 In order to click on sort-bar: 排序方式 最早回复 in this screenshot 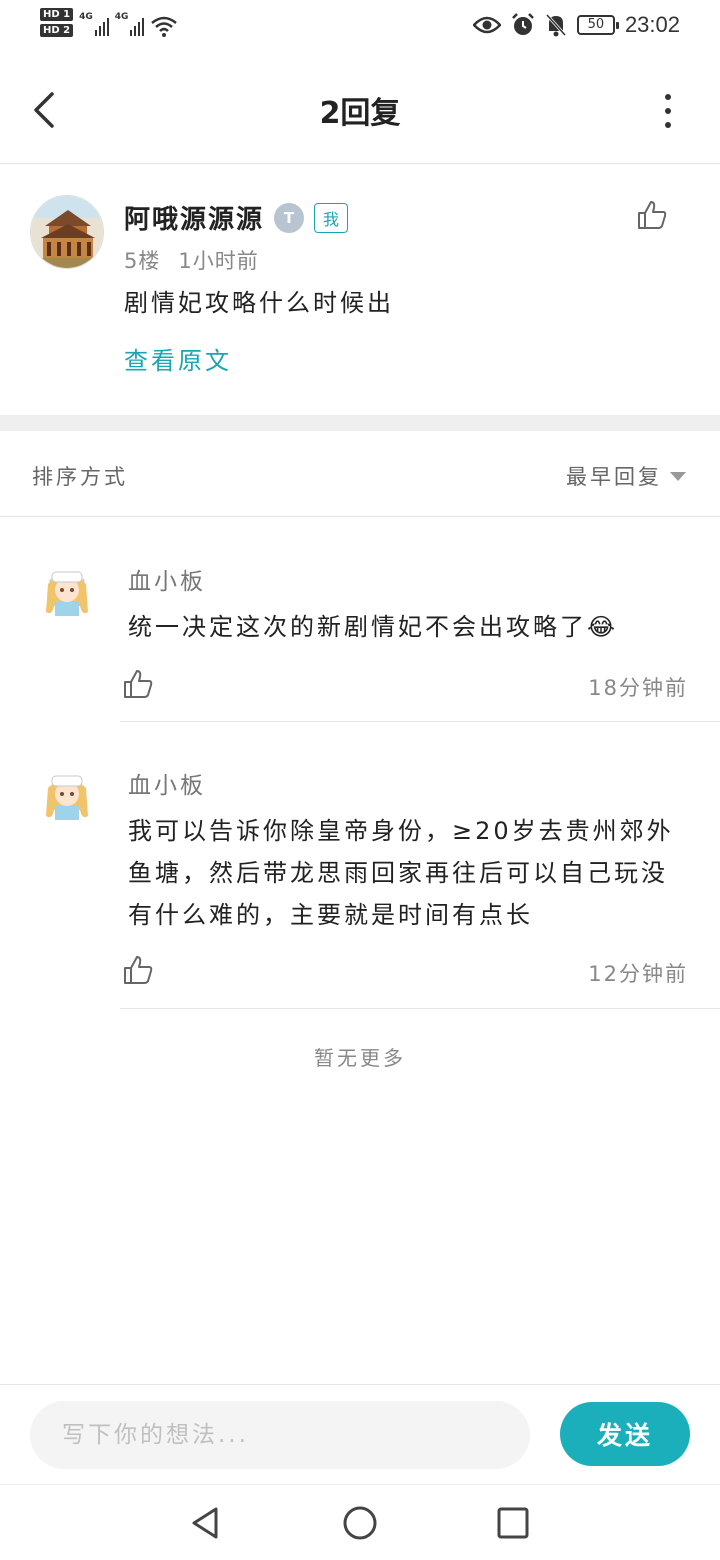, I will do `click(360, 474)`.